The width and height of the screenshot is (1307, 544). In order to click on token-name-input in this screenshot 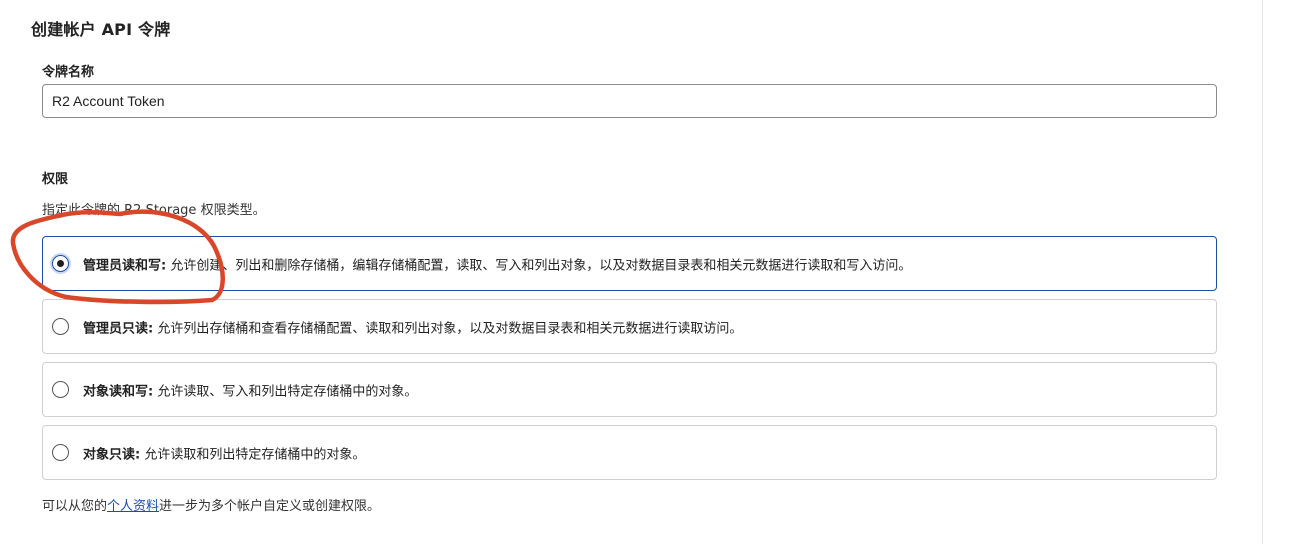, I will do `click(629, 101)`.